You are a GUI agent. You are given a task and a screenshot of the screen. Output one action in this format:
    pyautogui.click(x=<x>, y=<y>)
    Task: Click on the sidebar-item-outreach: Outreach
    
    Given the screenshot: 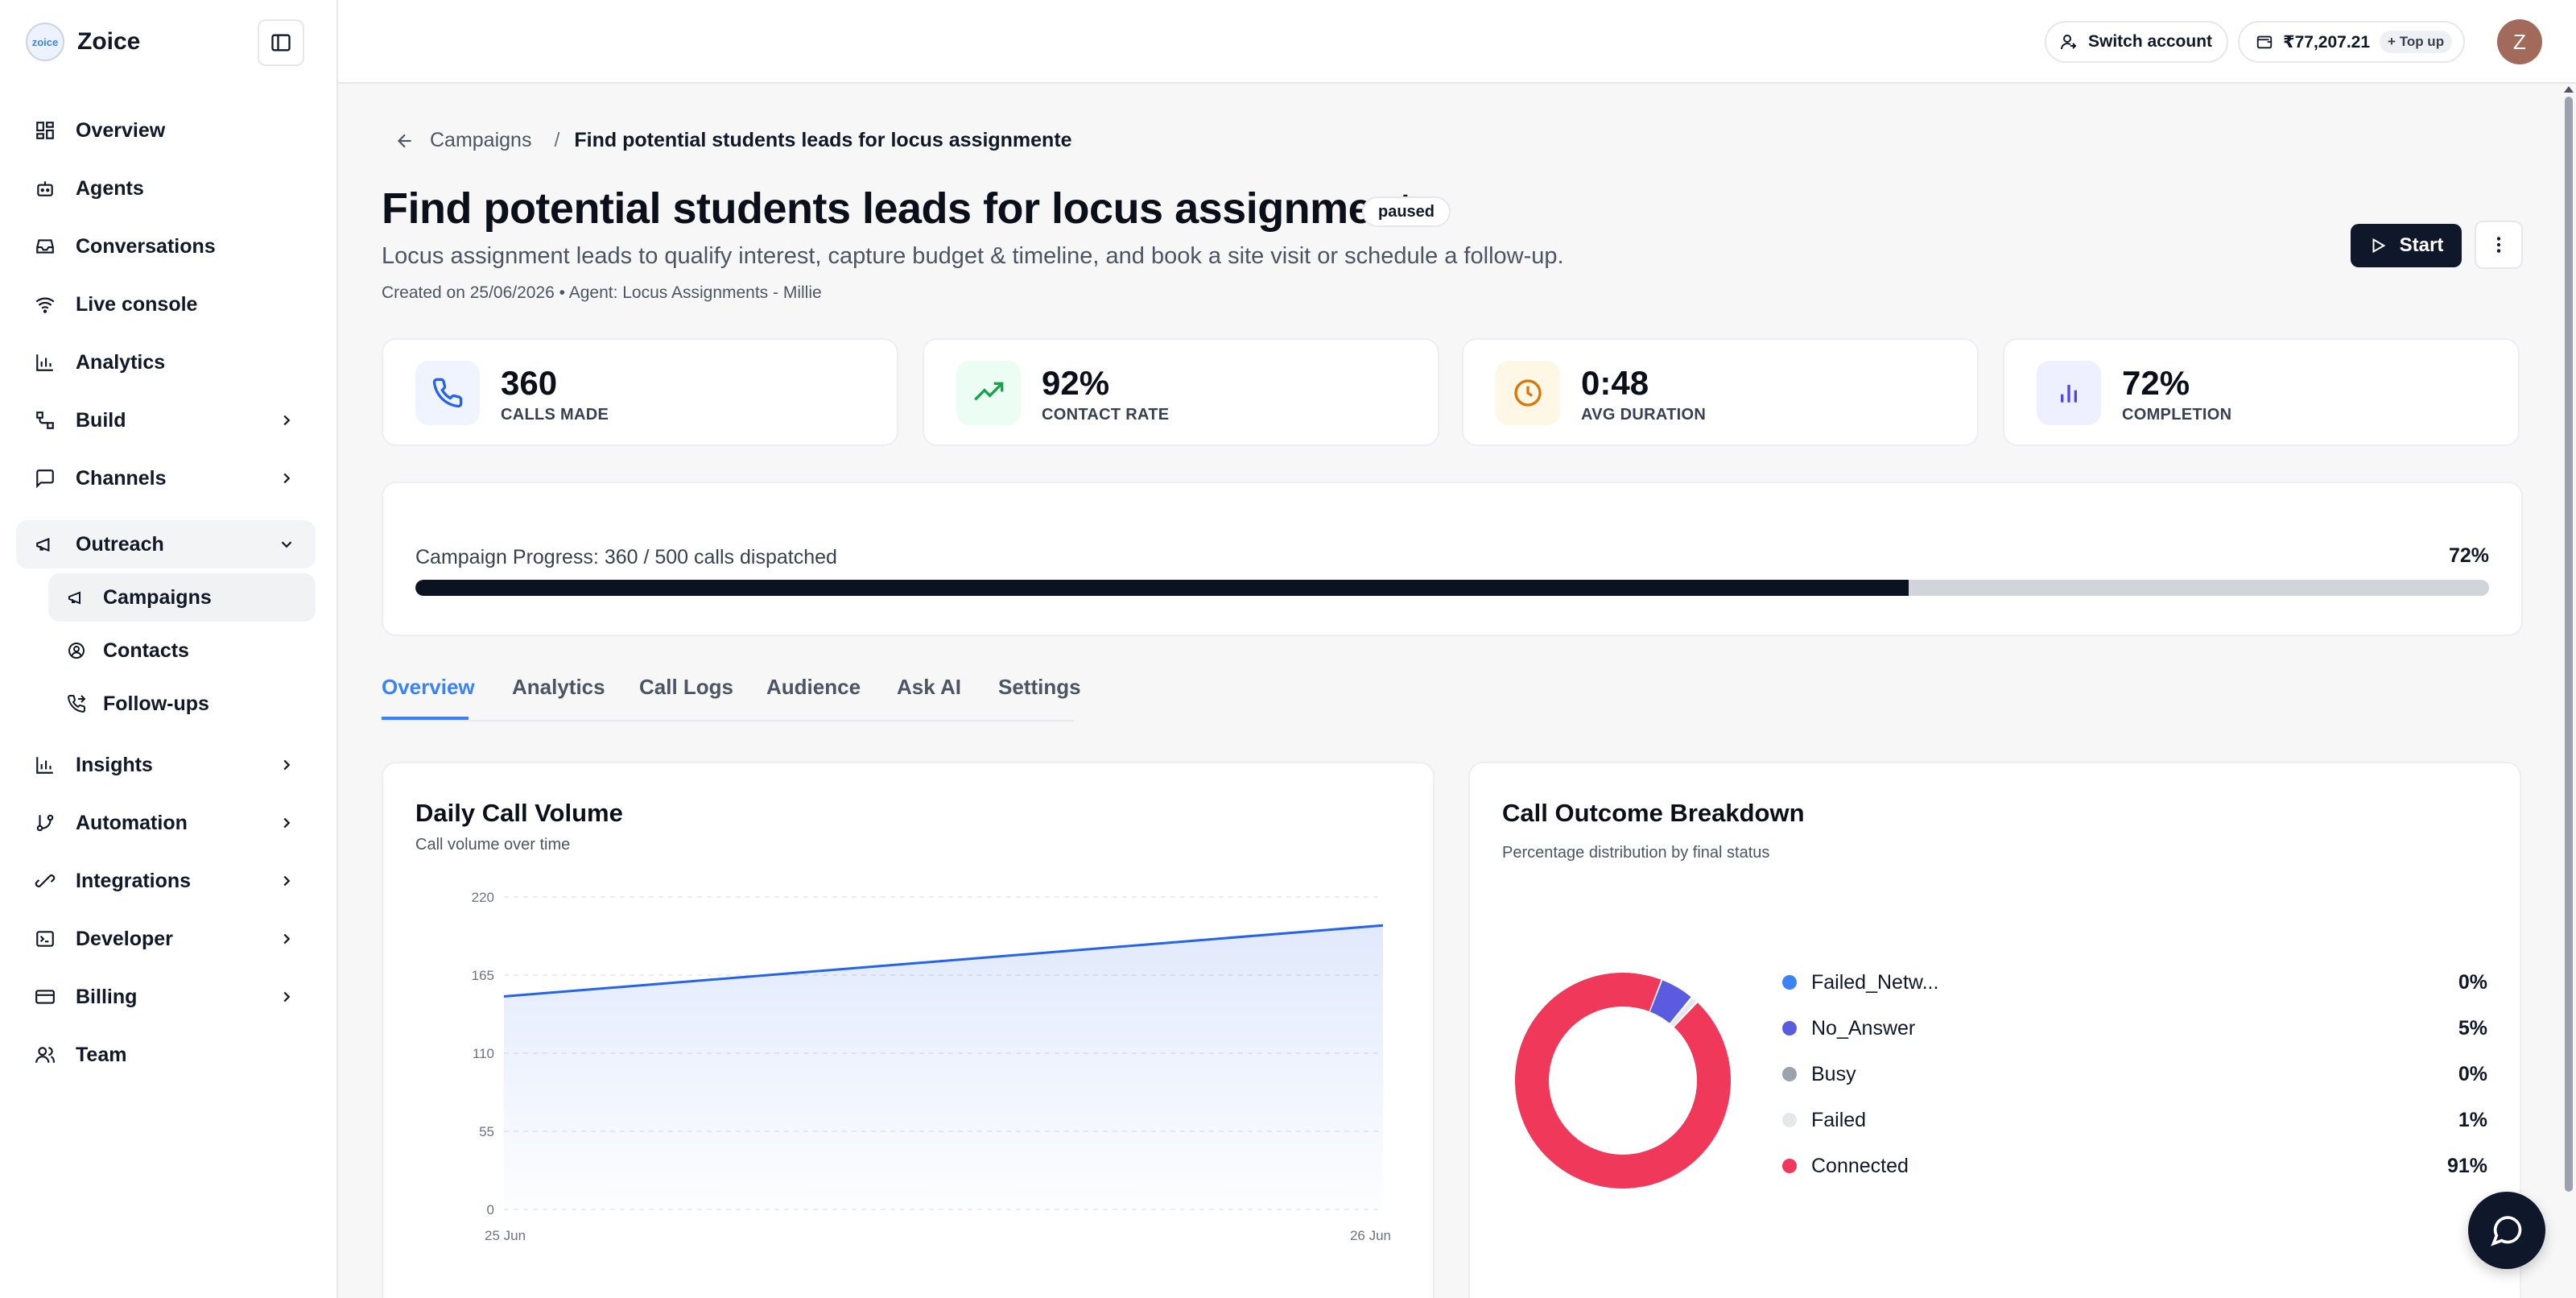 What is the action you would take?
    pyautogui.click(x=166, y=544)
    